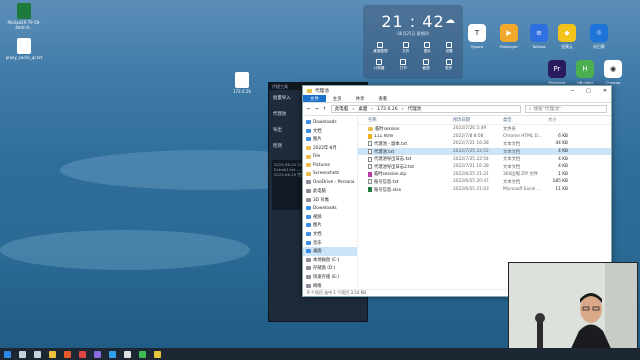 This screenshot has width=640, height=360. Describe the element at coordinates (379, 65) in the screenshot. I see `quick-action: 计算器` at that location.